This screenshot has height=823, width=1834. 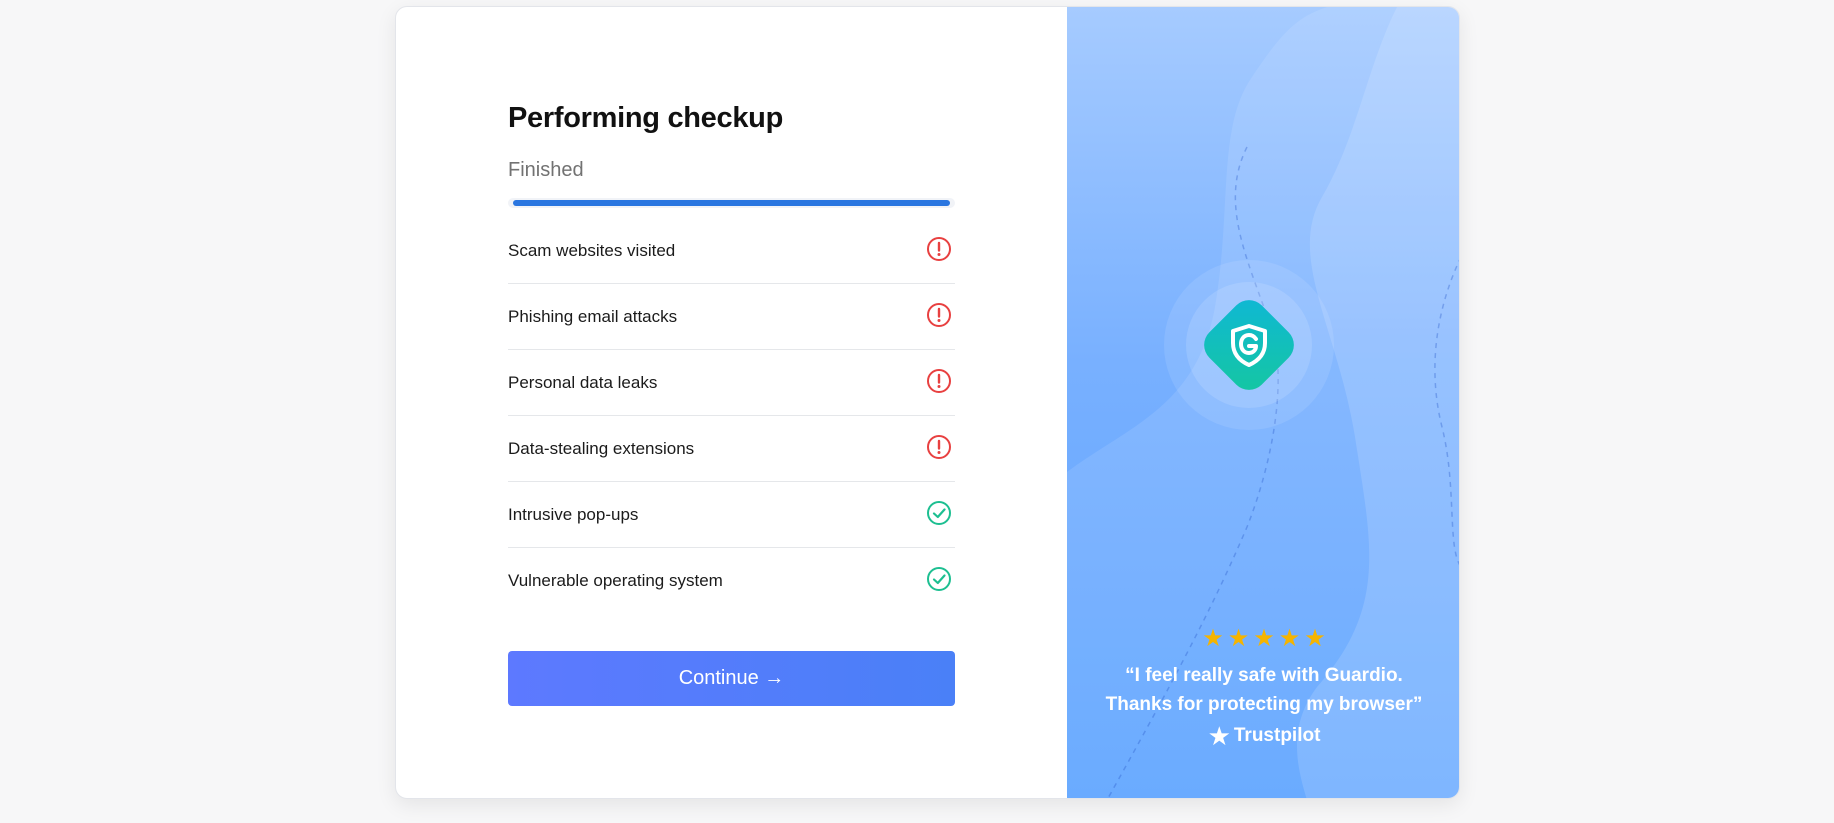 I want to click on continue-button: Continue →, so click(x=731, y=678).